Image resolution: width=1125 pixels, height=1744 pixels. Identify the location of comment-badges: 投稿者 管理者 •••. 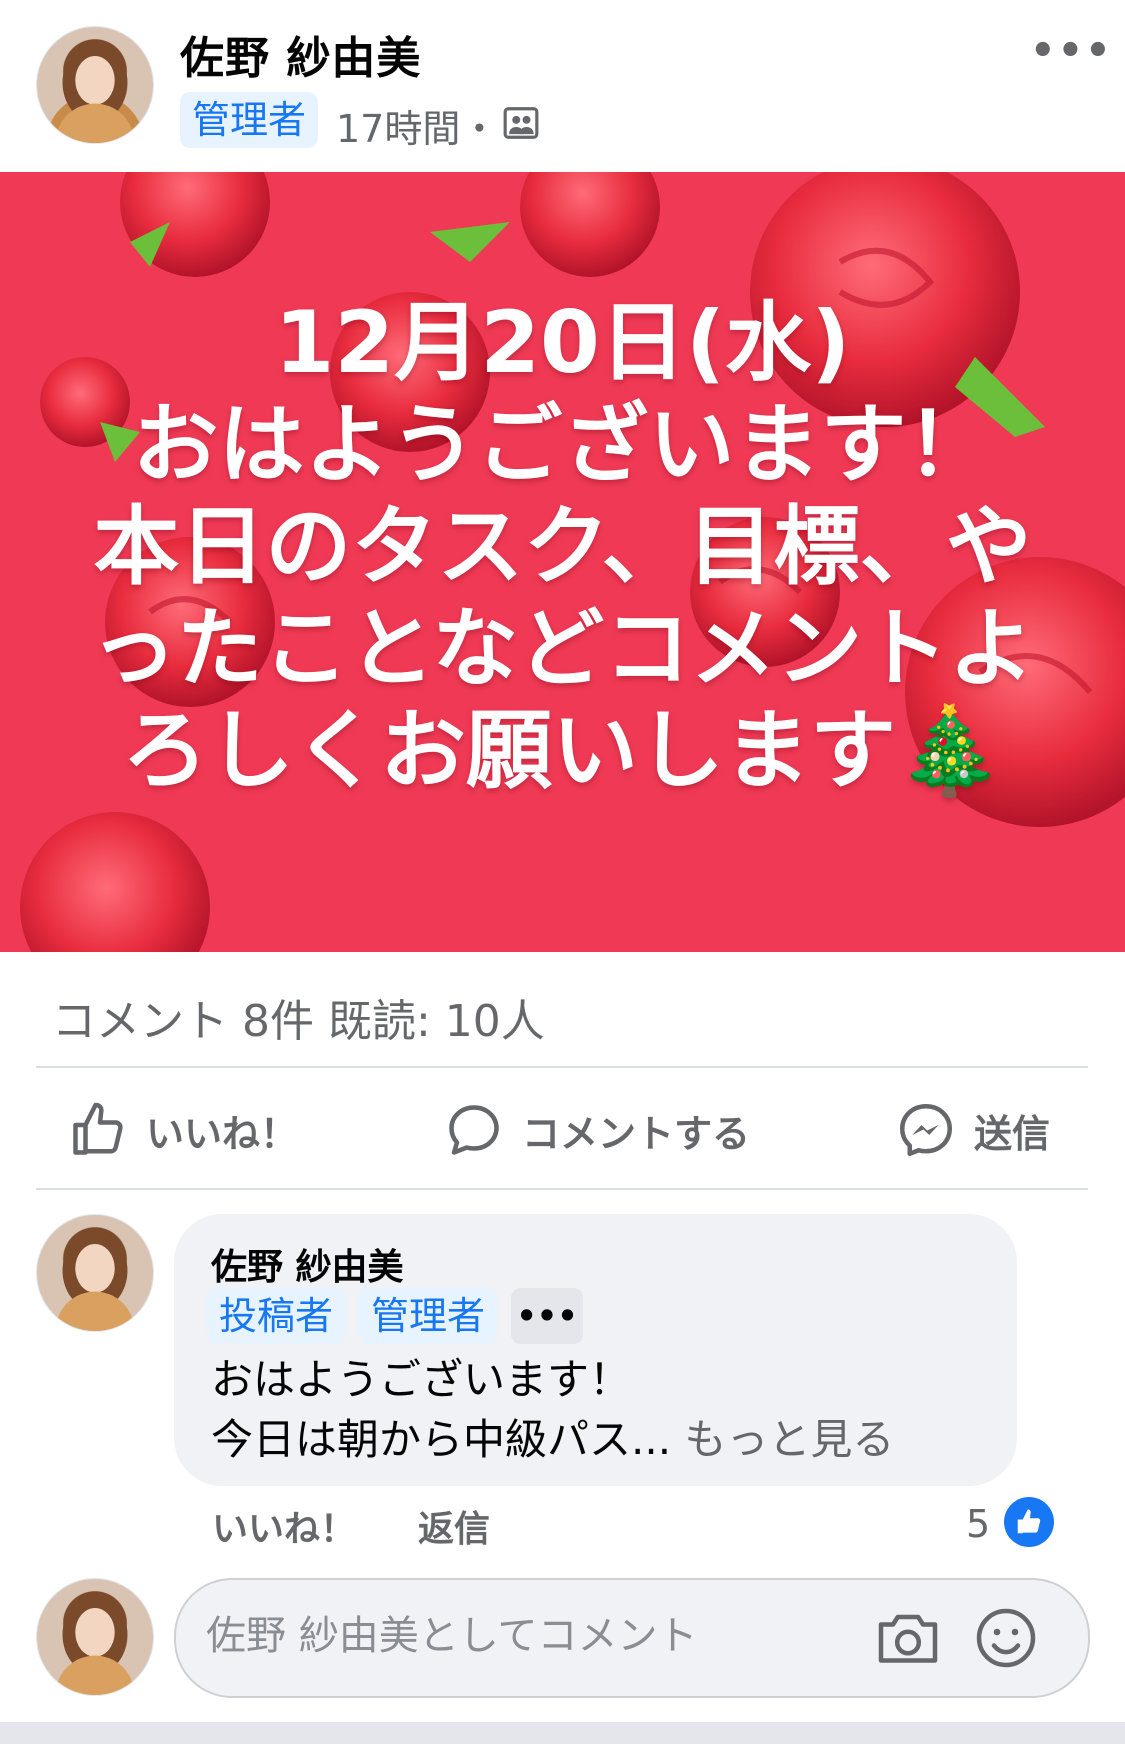
(395, 1316).